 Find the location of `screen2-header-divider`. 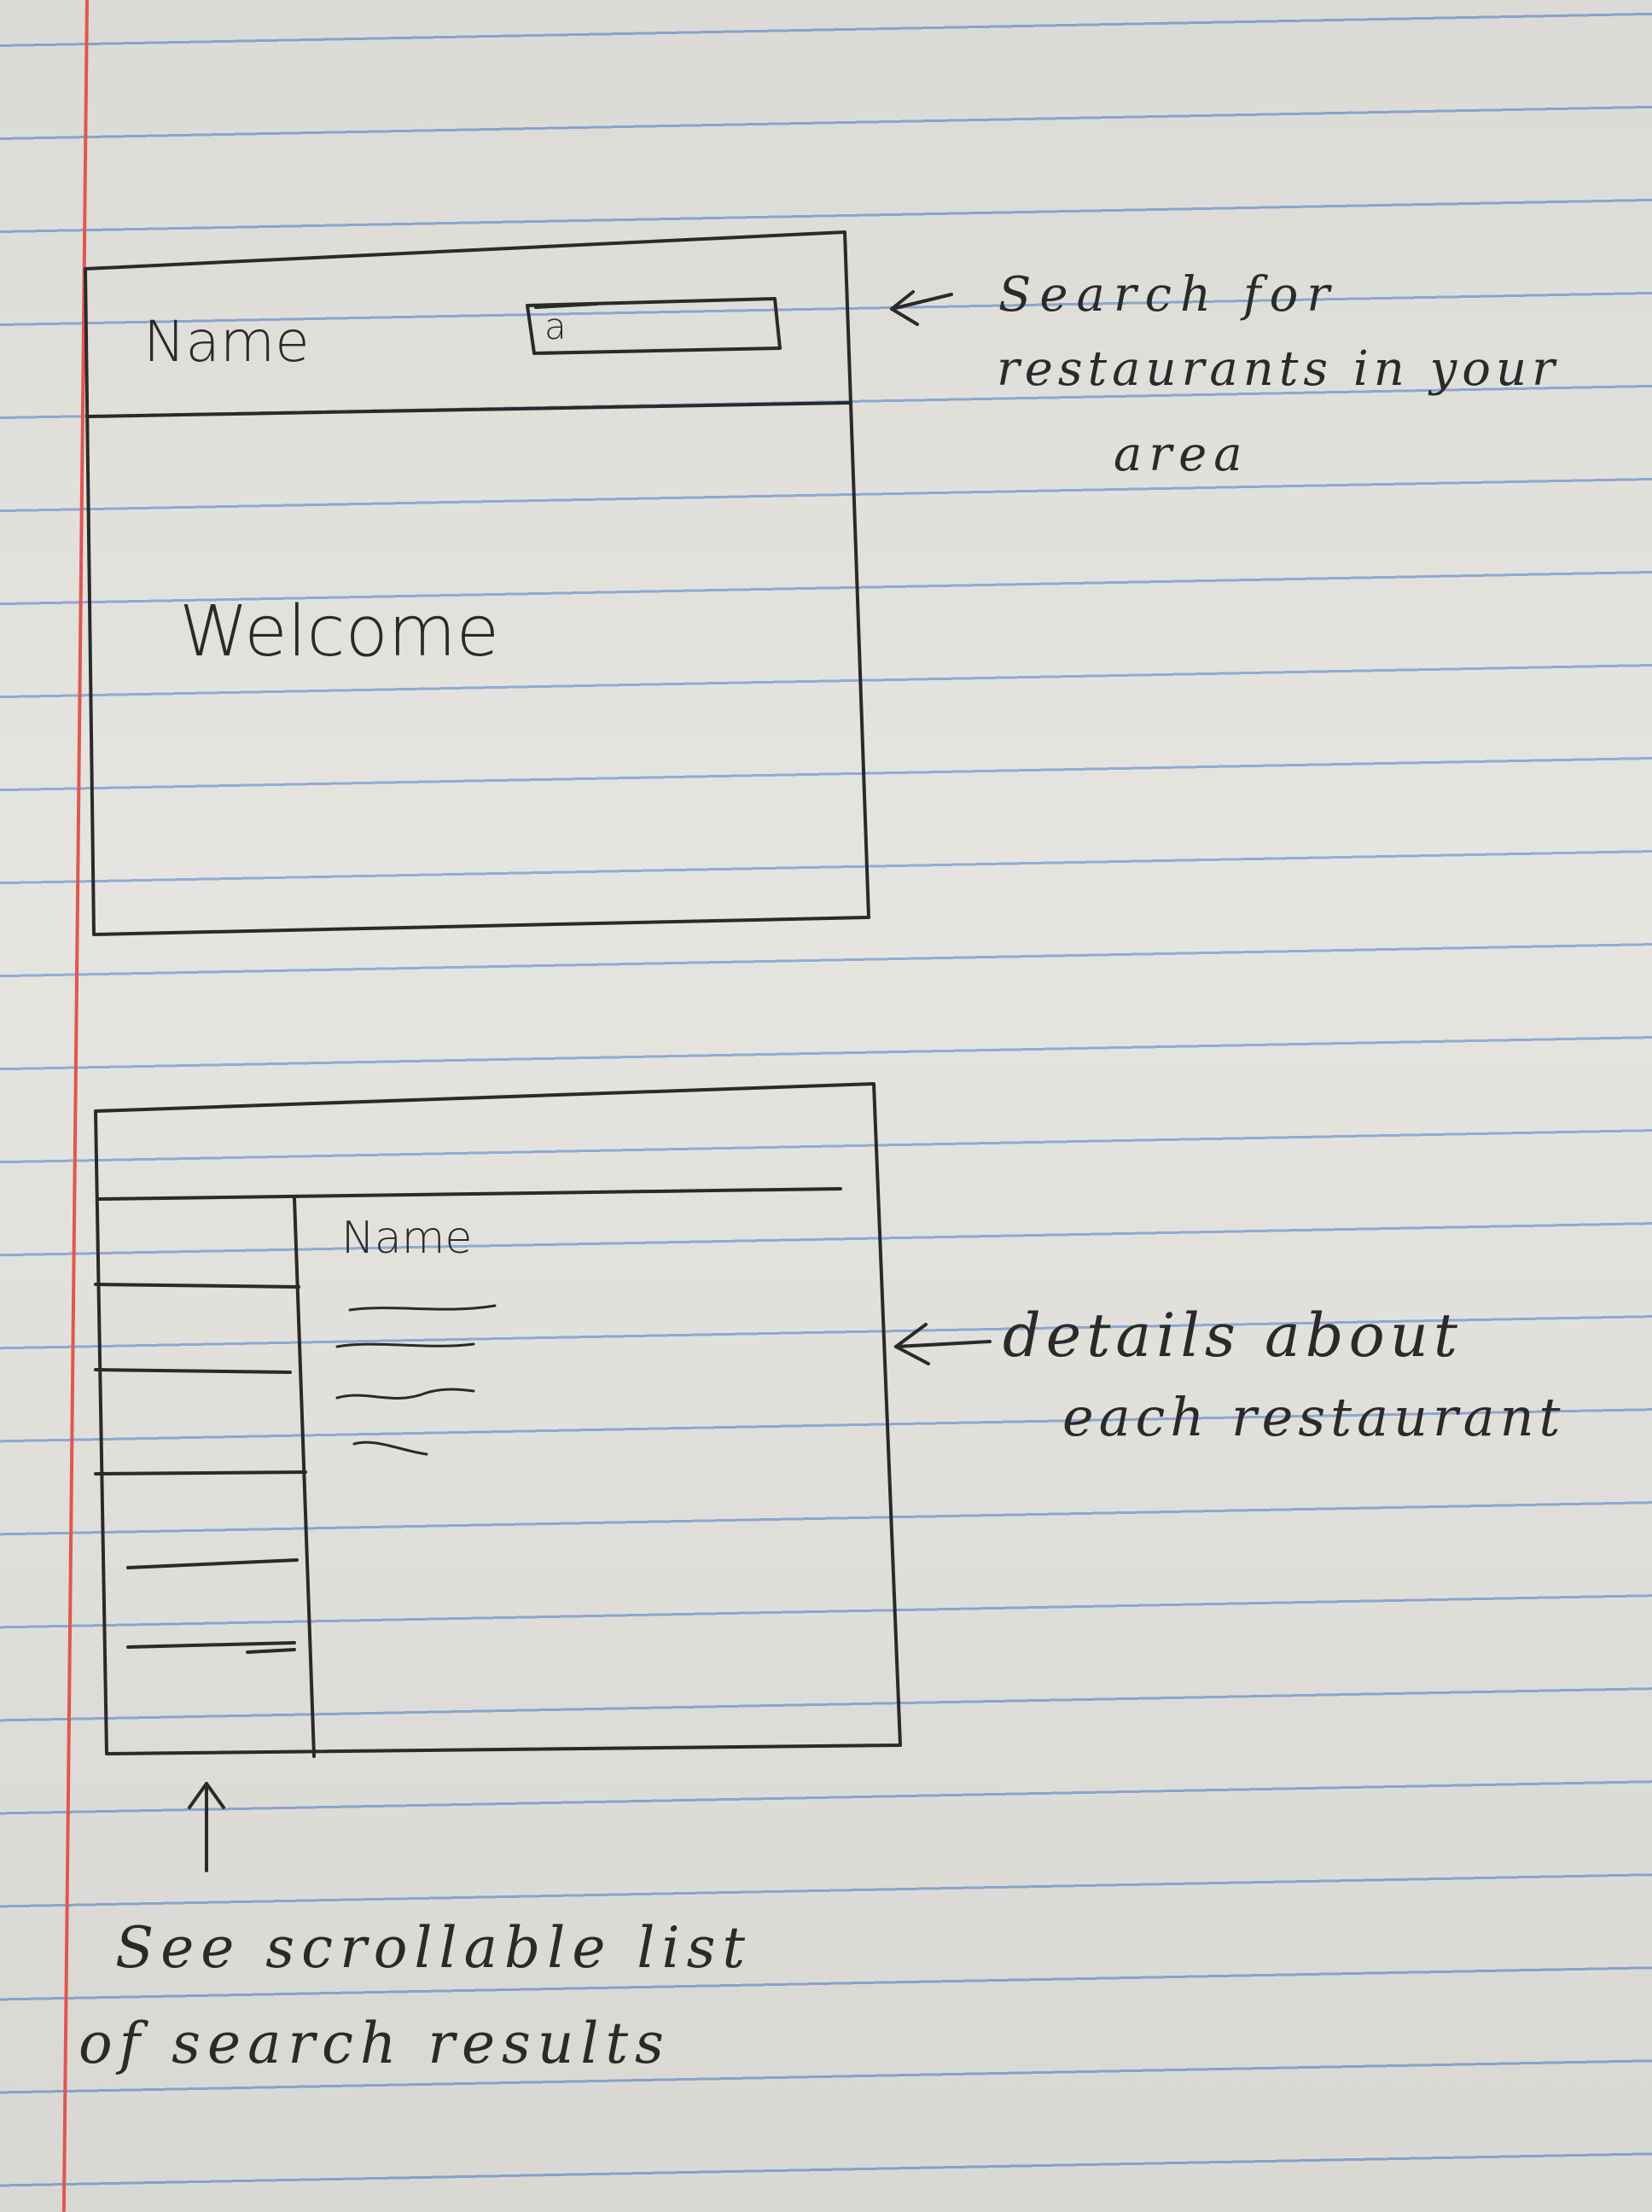

screen2-header-divider is located at coordinates (469, 1194).